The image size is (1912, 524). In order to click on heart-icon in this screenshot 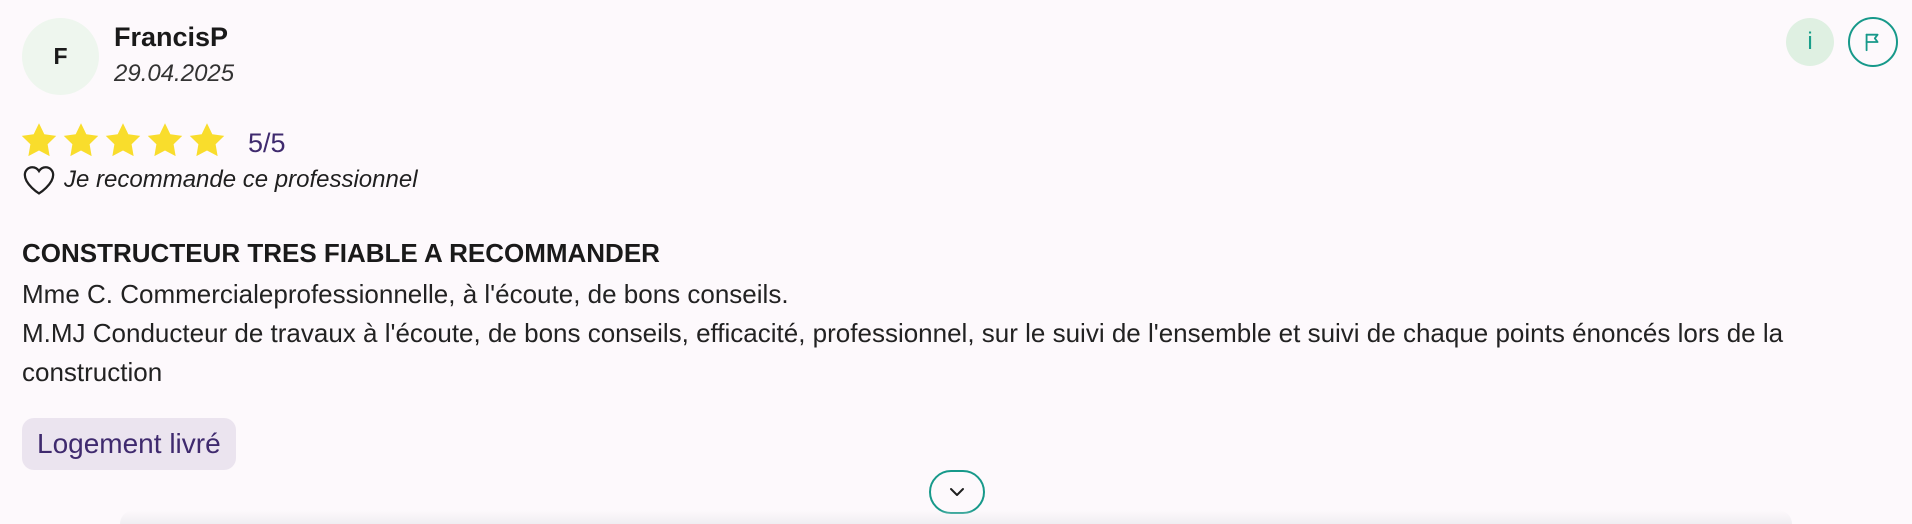, I will do `click(39, 180)`.